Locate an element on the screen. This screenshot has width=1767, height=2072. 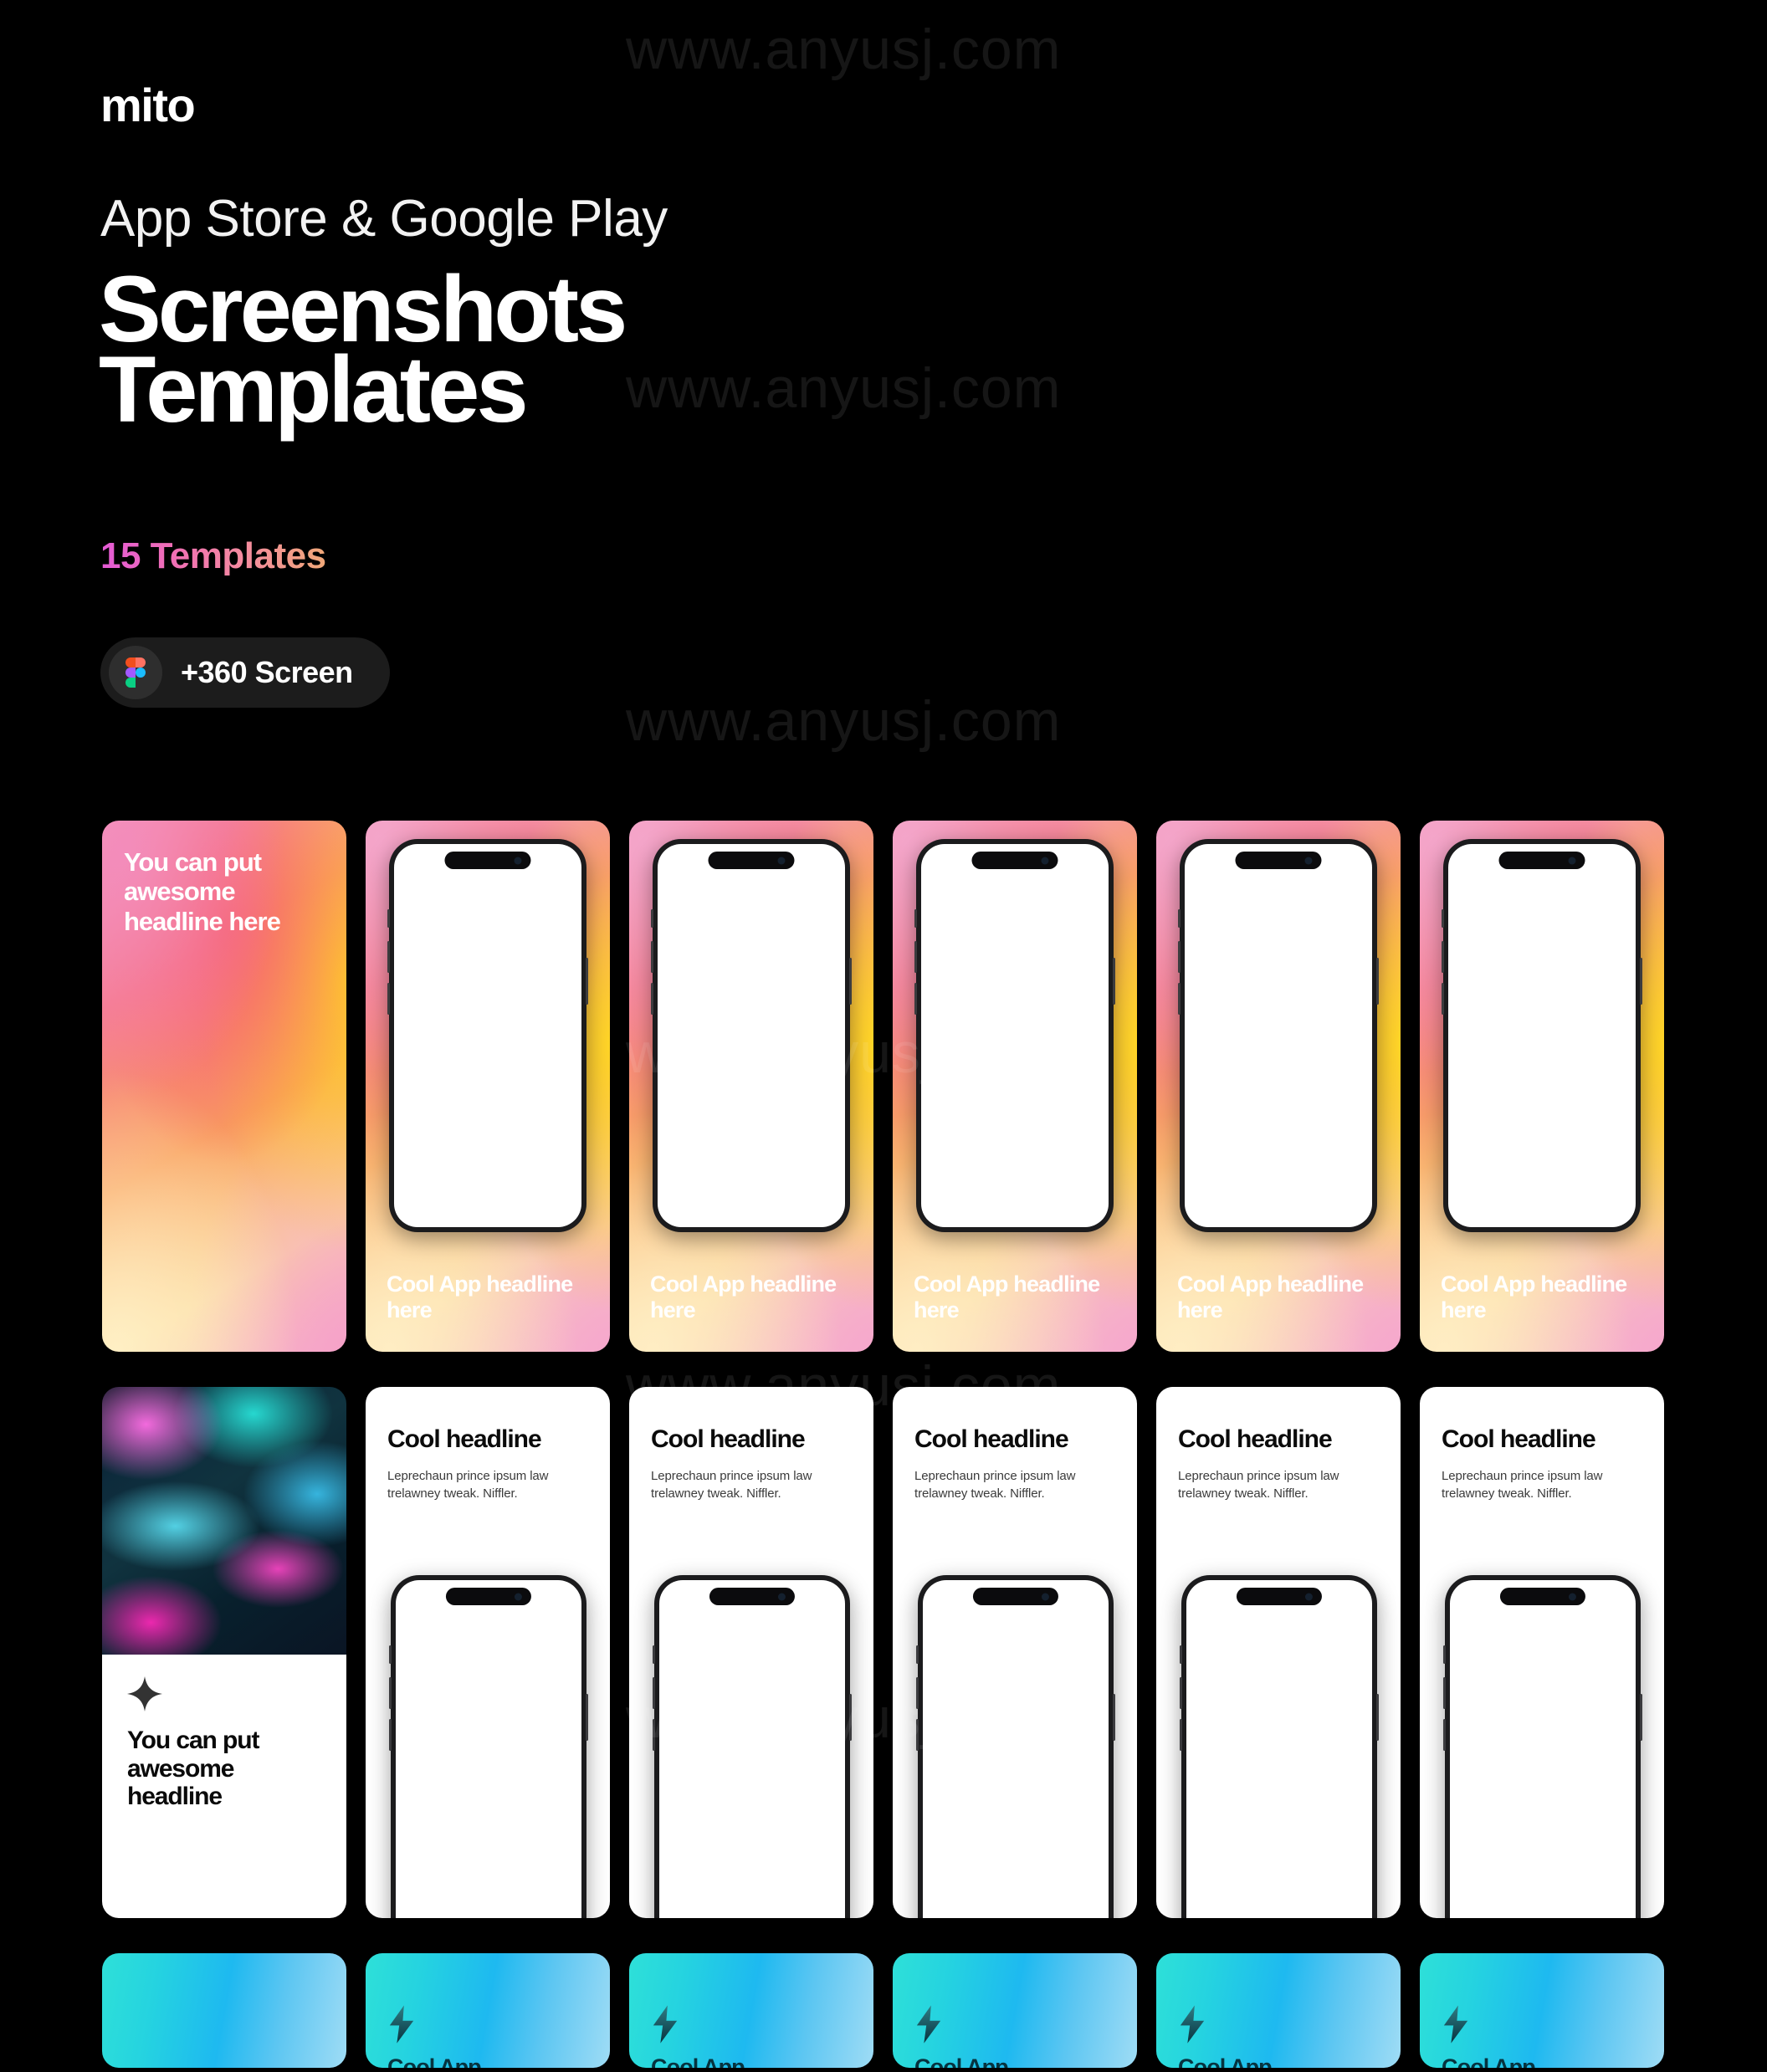
page-eyebrow: App Store & Google Play is located at coordinates (384, 219).